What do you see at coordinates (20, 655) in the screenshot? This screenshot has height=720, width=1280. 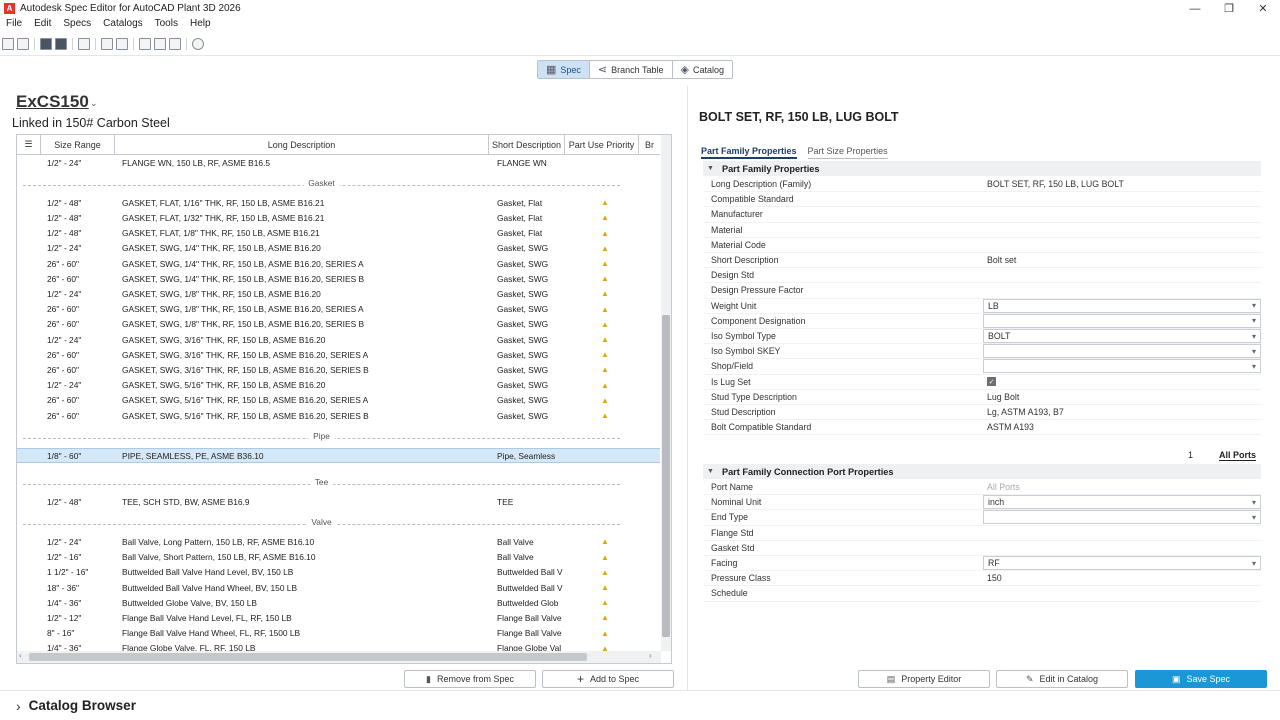 I see `scroll-left-icon: ‹` at bounding box center [20, 655].